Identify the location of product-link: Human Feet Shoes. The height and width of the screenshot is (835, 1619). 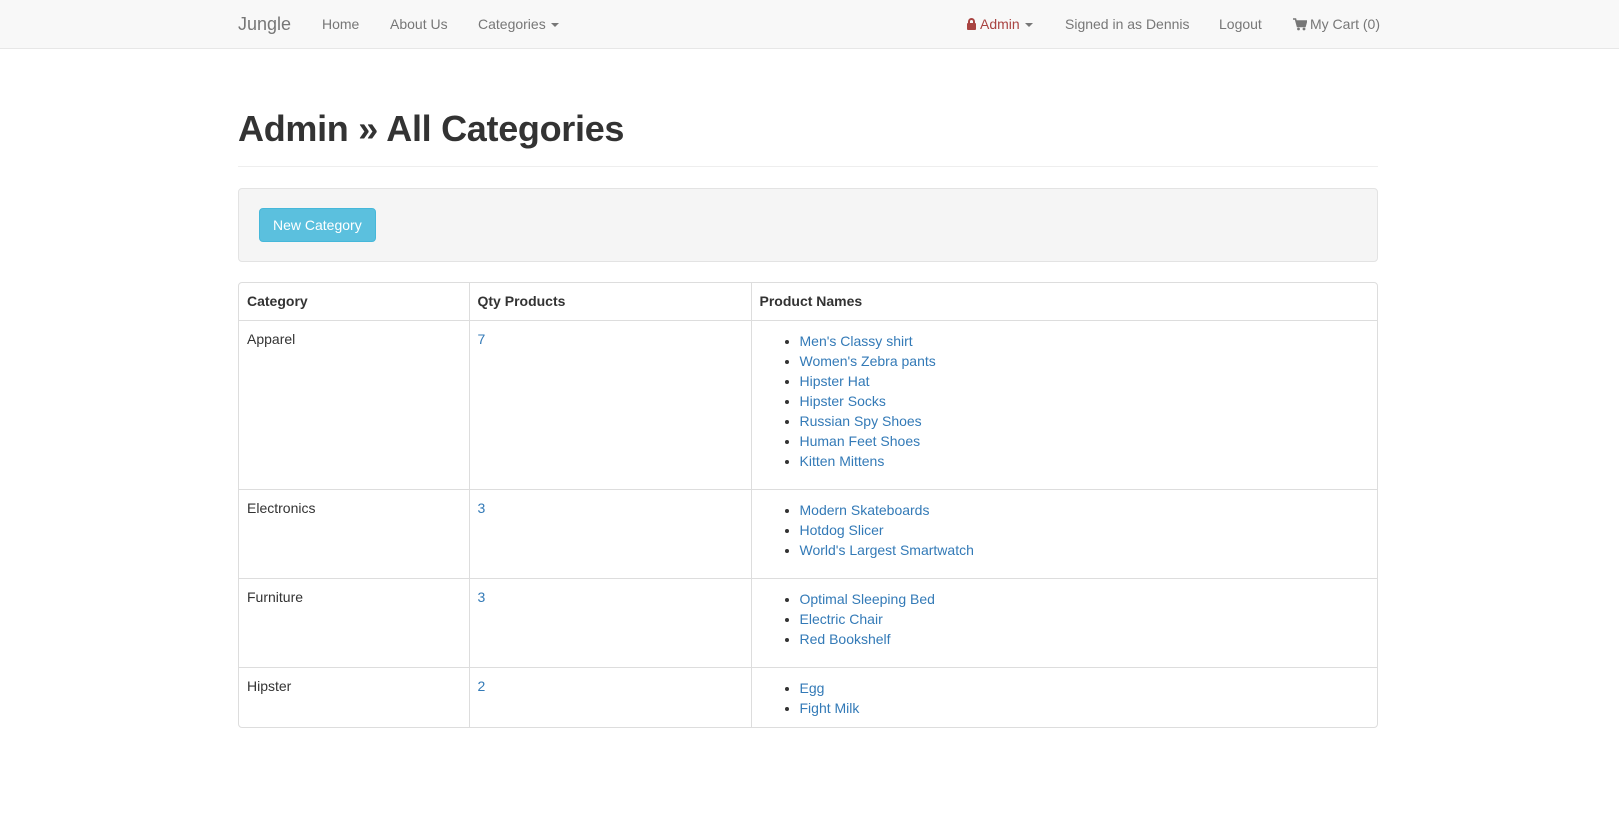
(860, 441).